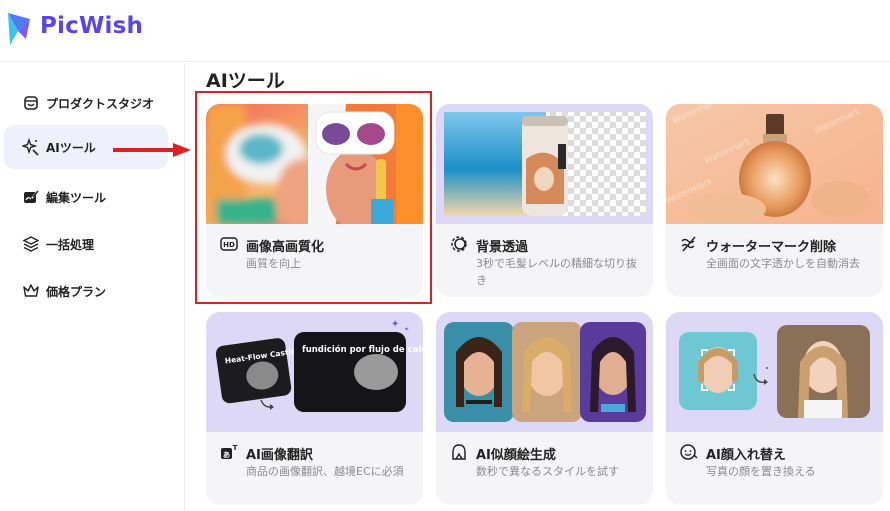 This screenshot has height=511, width=890. What do you see at coordinates (71, 147) in the screenshot?
I see `sidebar-item-label: AIツール` at bounding box center [71, 147].